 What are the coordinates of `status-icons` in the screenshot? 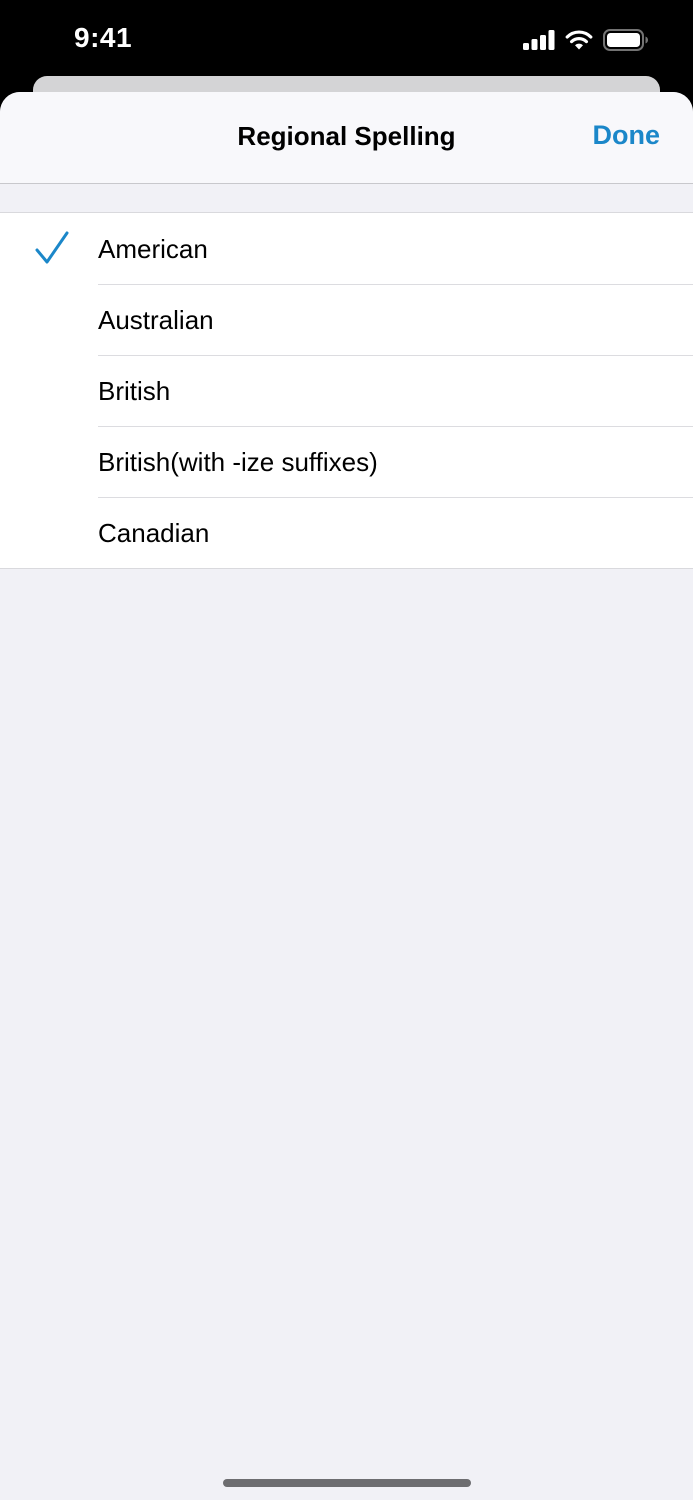 It's located at (586, 40).